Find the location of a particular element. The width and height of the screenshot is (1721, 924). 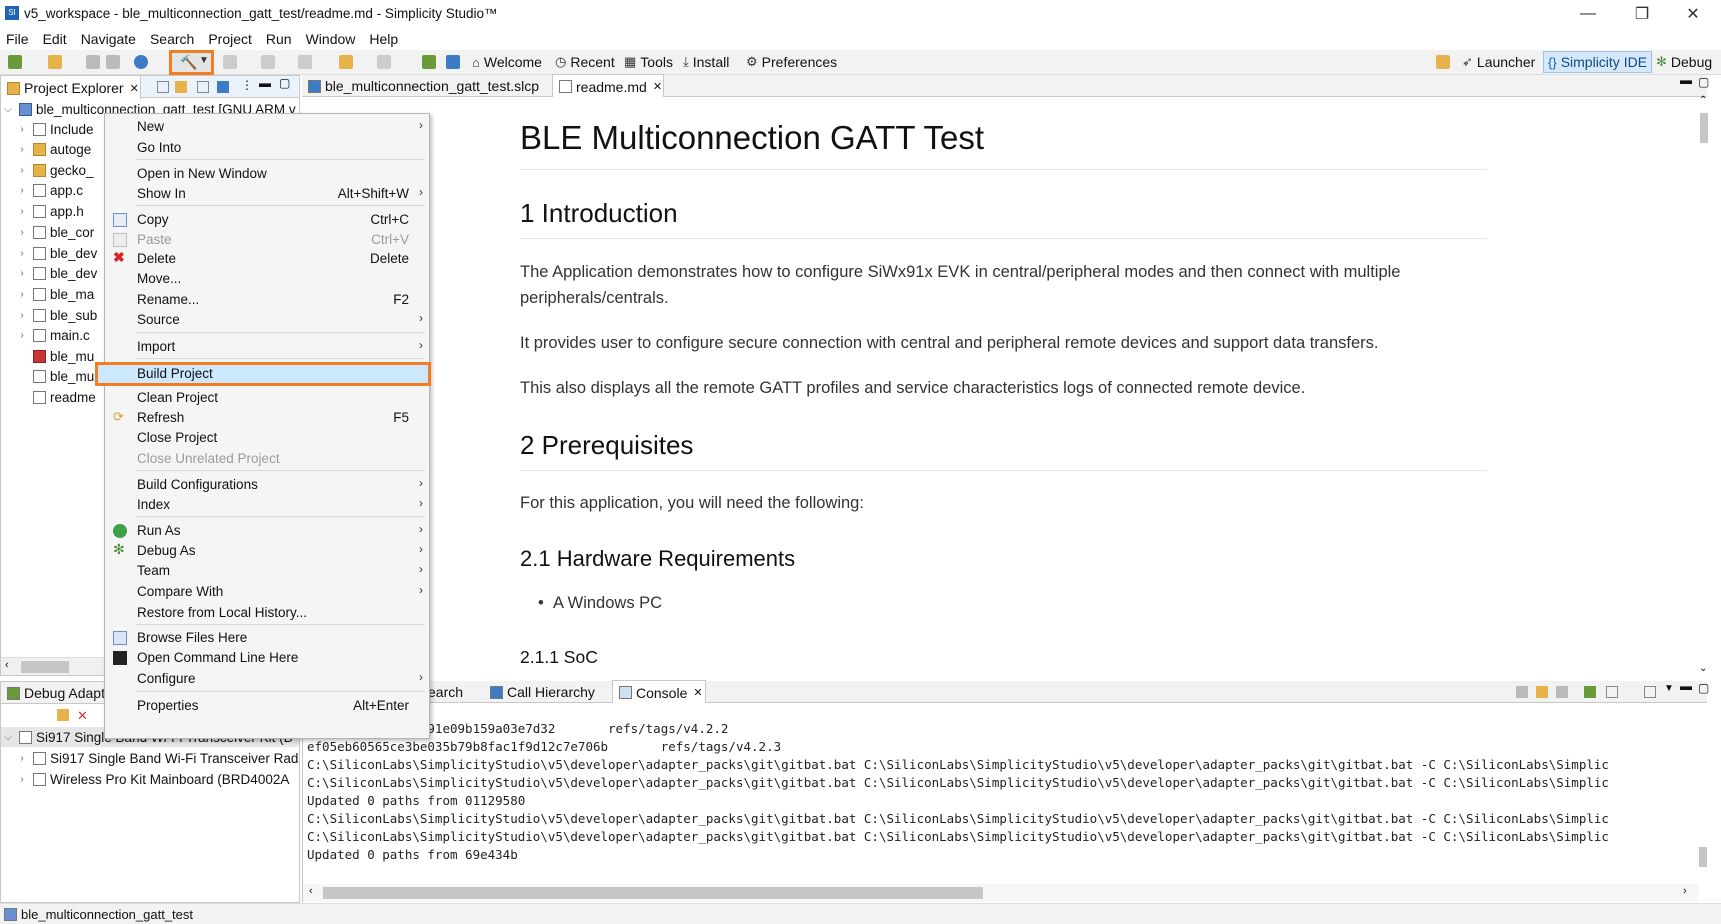

menu-item-copy: Copy Ctrl+C is located at coordinates (267, 220).